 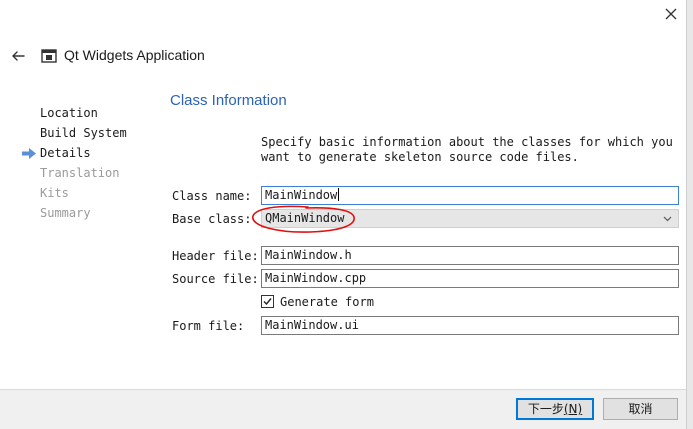 What do you see at coordinates (83, 133) in the screenshot?
I see `step-build-system: Build System` at bounding box center [83, 133].